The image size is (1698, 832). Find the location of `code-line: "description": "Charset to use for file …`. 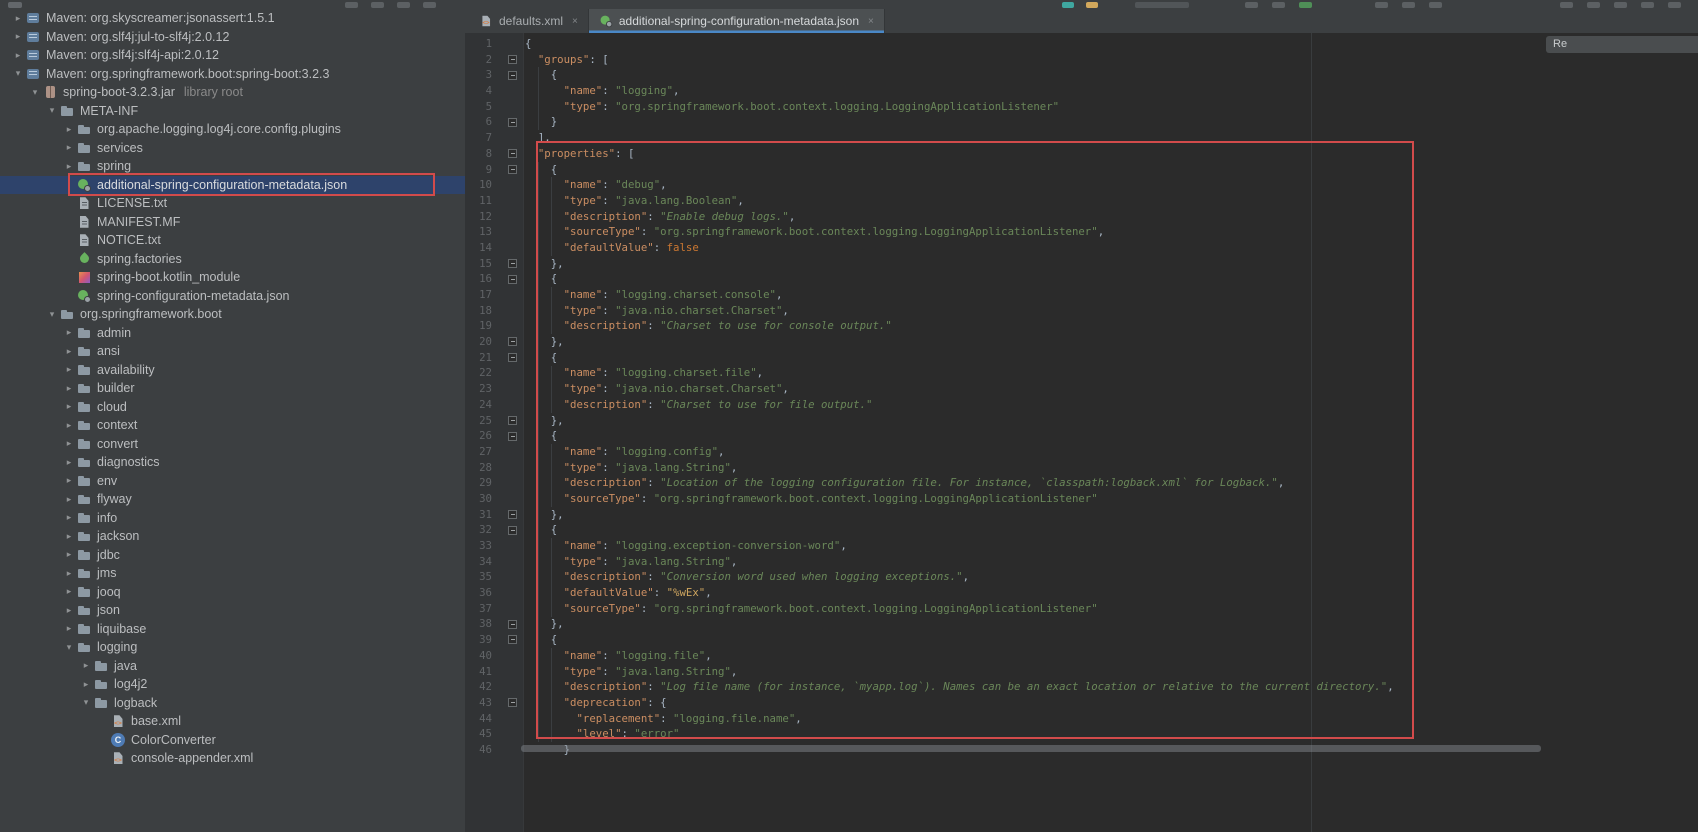

code-line: "description": "Charset to use for file … is located at coordinates (959, 405).